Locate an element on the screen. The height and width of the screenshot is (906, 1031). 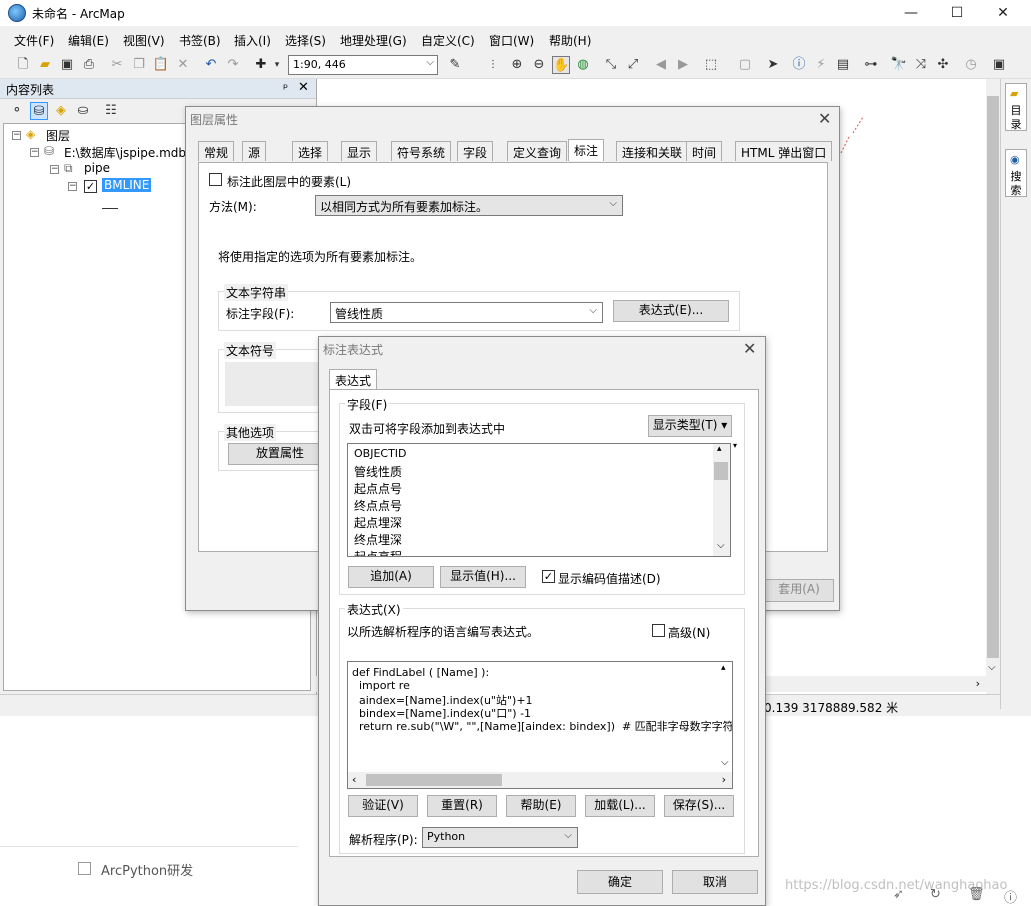
field-item: 管线性质 is located at coordinates (378, 471).